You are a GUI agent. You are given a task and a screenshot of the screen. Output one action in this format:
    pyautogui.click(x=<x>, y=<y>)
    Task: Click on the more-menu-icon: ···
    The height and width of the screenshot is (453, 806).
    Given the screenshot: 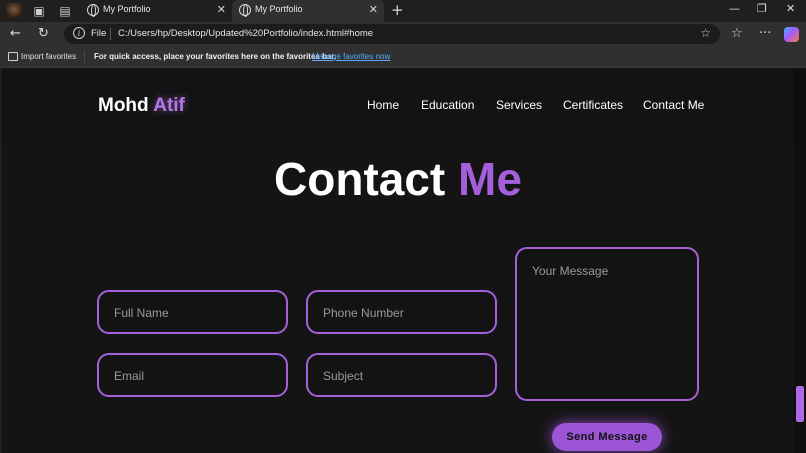 What is the action you would take?
    pyautogui.click(x=765, y=33)
    